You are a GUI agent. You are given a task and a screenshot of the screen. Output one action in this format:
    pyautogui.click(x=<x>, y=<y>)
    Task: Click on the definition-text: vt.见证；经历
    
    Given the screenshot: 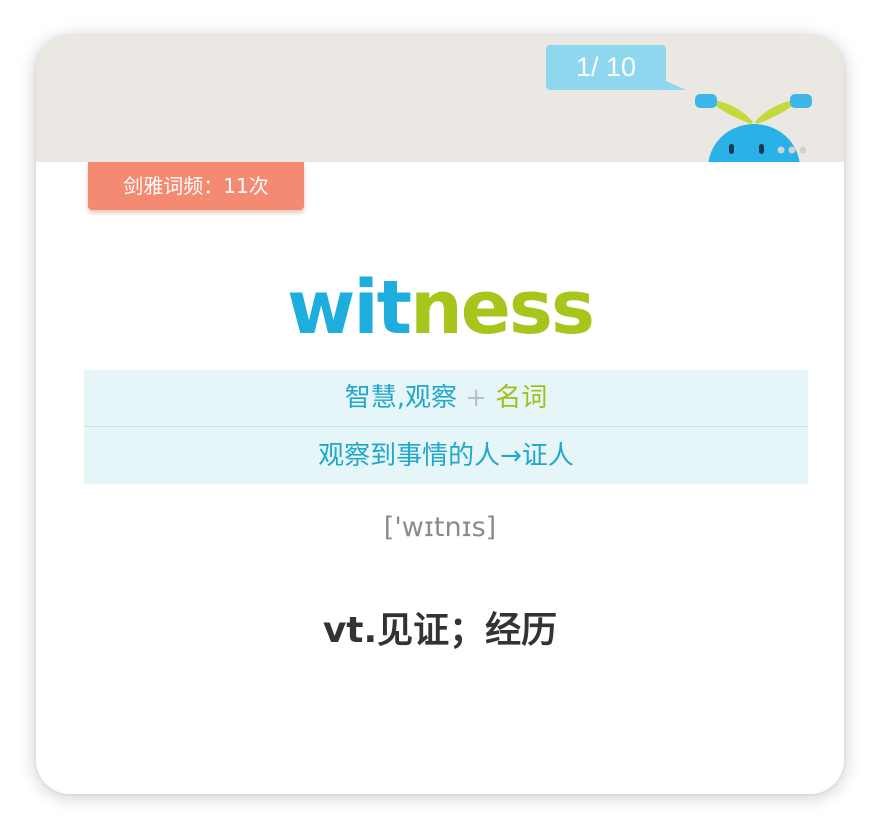 What is the action you would take?
    pyautogui.click(x=440, y=630)
    